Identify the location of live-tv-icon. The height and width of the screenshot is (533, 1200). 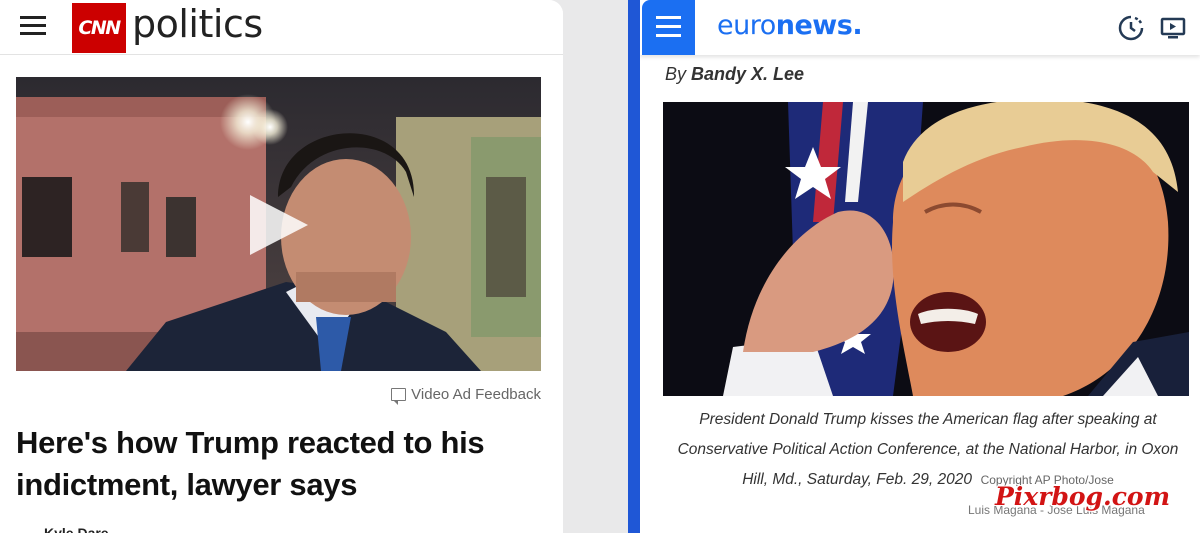
(1173, 28).